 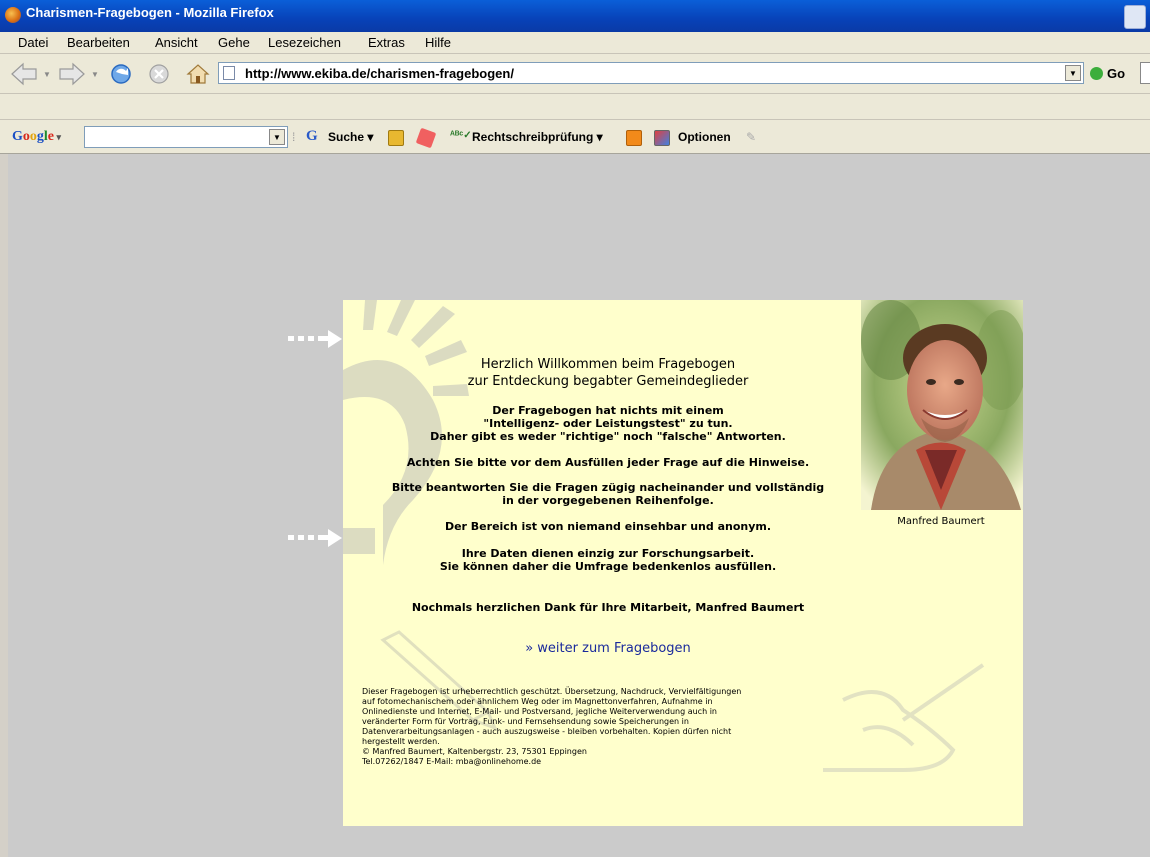 What do you see at coordinates (312, 136) in the screenshot?
I see `google-g-icon: G` at bounding box center [312, 136].